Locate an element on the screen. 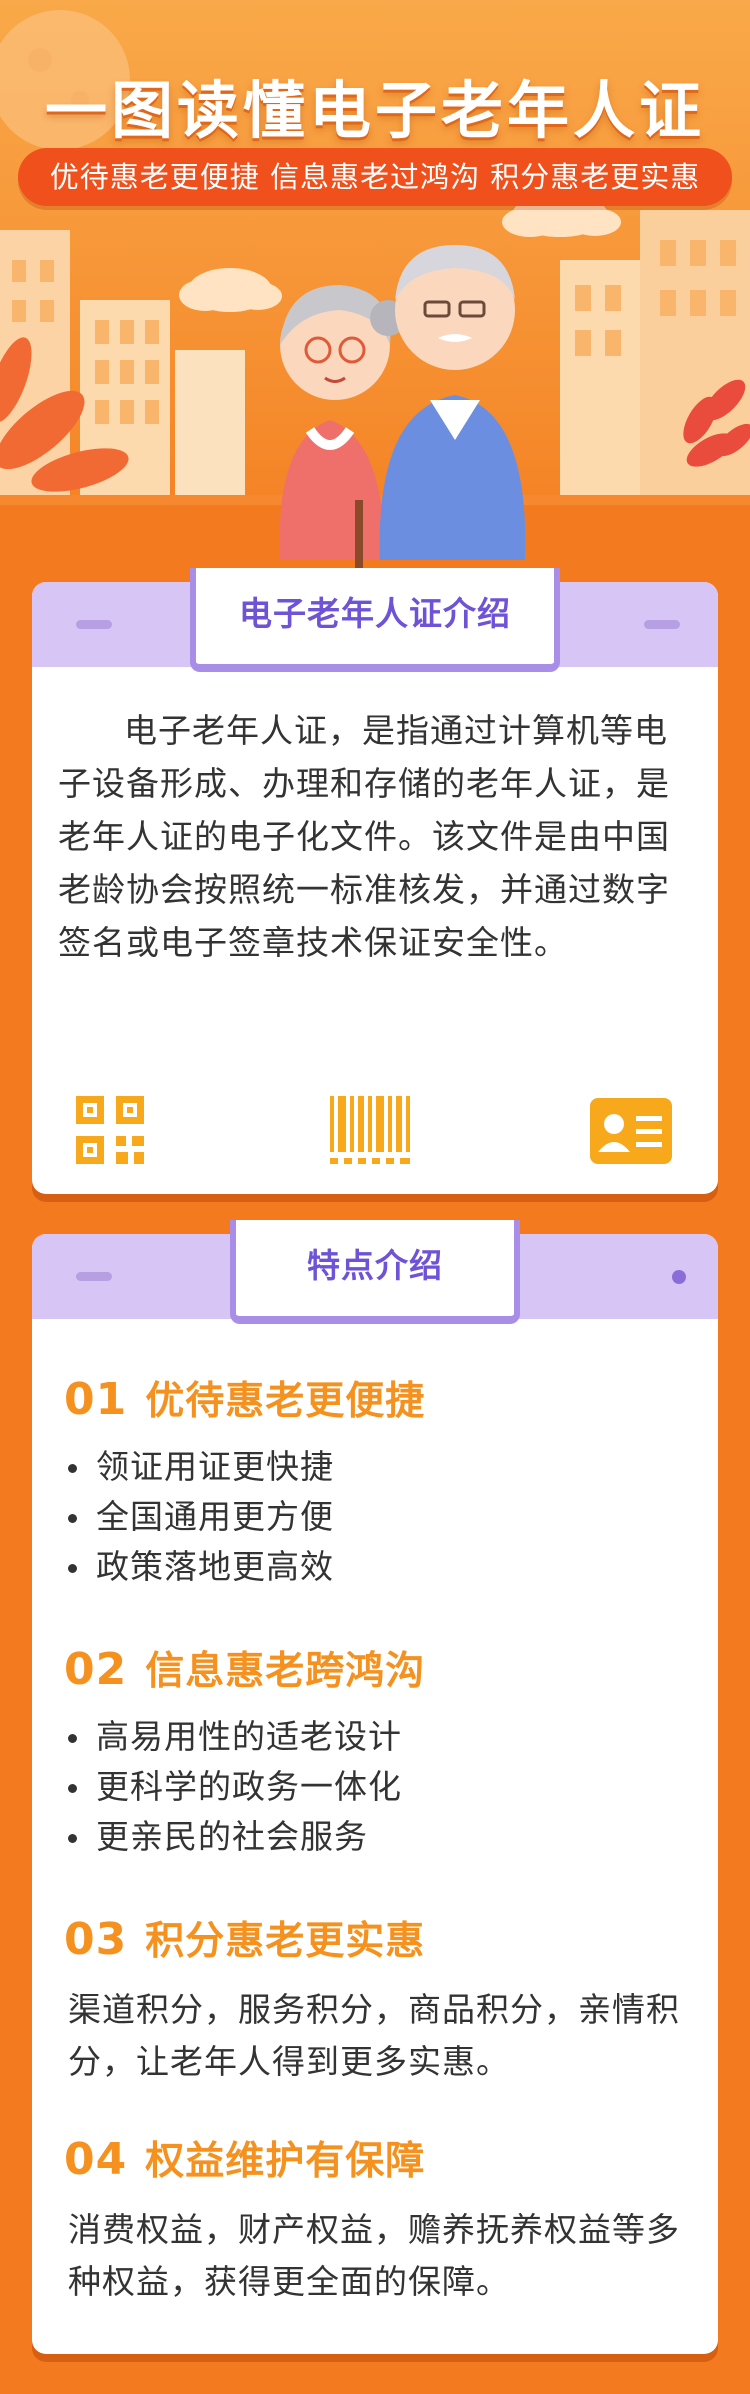 This screenshot has height=2394, width=750. list-item: 全国通用更方便 is located at coordinates (201, 1517).